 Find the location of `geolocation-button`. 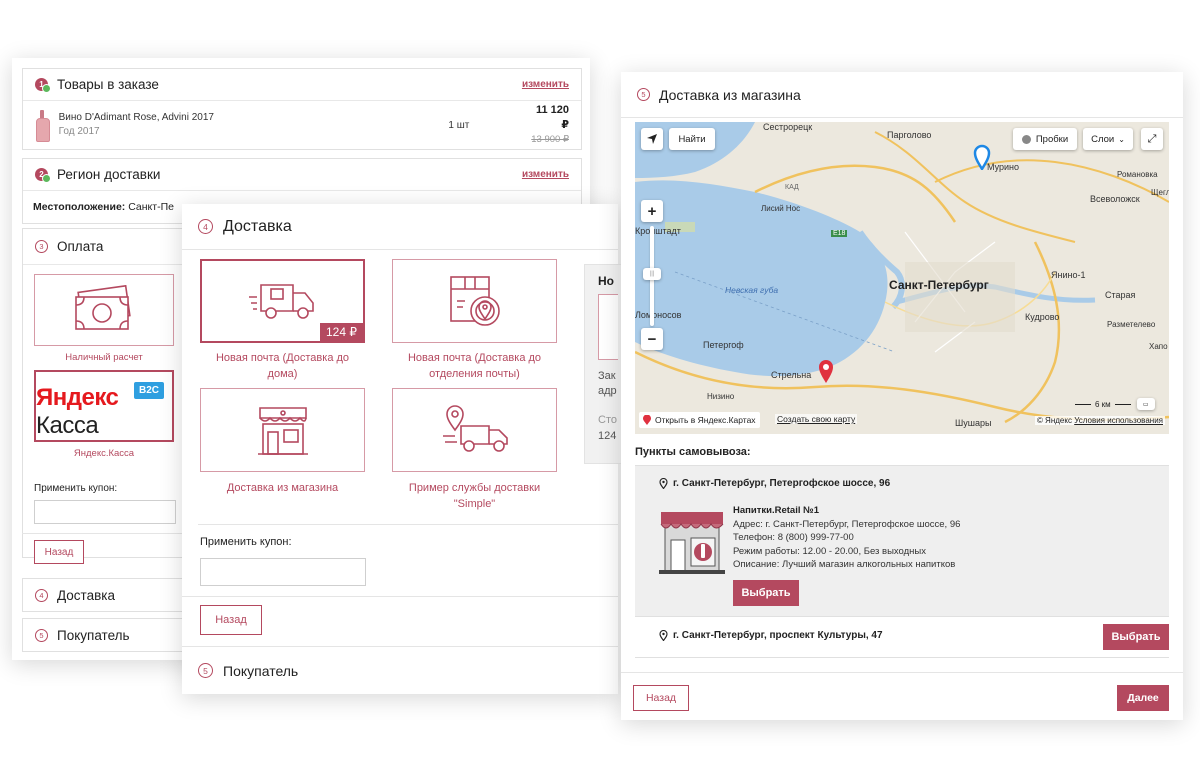

geolocation-button is located at coordinates (652, 139).